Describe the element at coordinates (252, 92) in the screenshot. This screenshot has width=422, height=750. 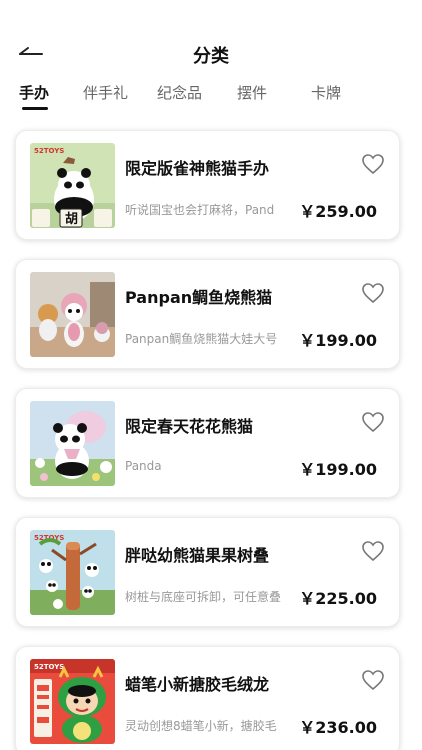
I see `tab-ornaments: 摆件` at that location.